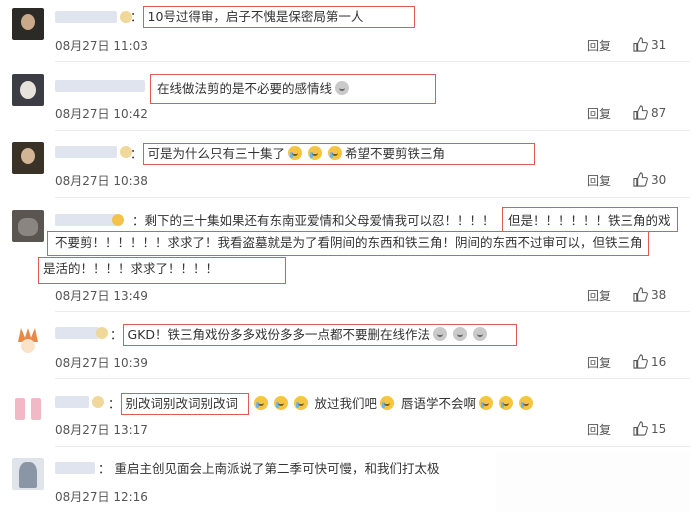 The image size is (690, 512). I want to click on like-count: 87, so click(659, 113).